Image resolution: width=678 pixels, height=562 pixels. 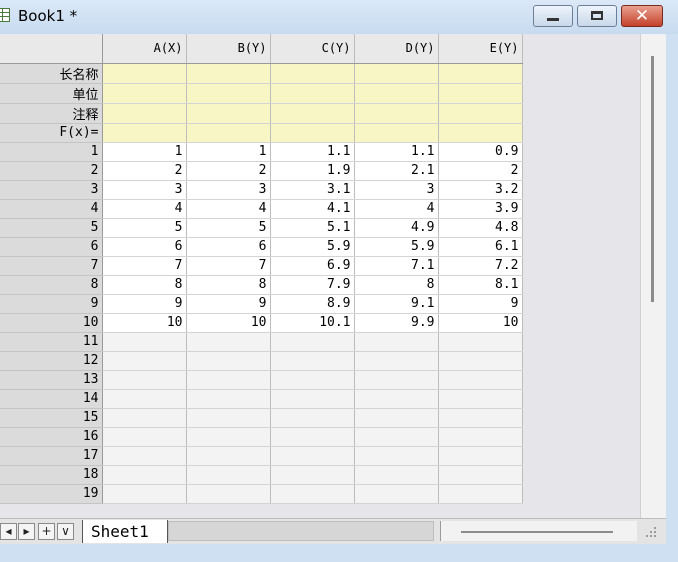 What do you see at coordinates (51, 171) in the screenshot?
I see `row-header: 2` at bounding box center [51, 171].